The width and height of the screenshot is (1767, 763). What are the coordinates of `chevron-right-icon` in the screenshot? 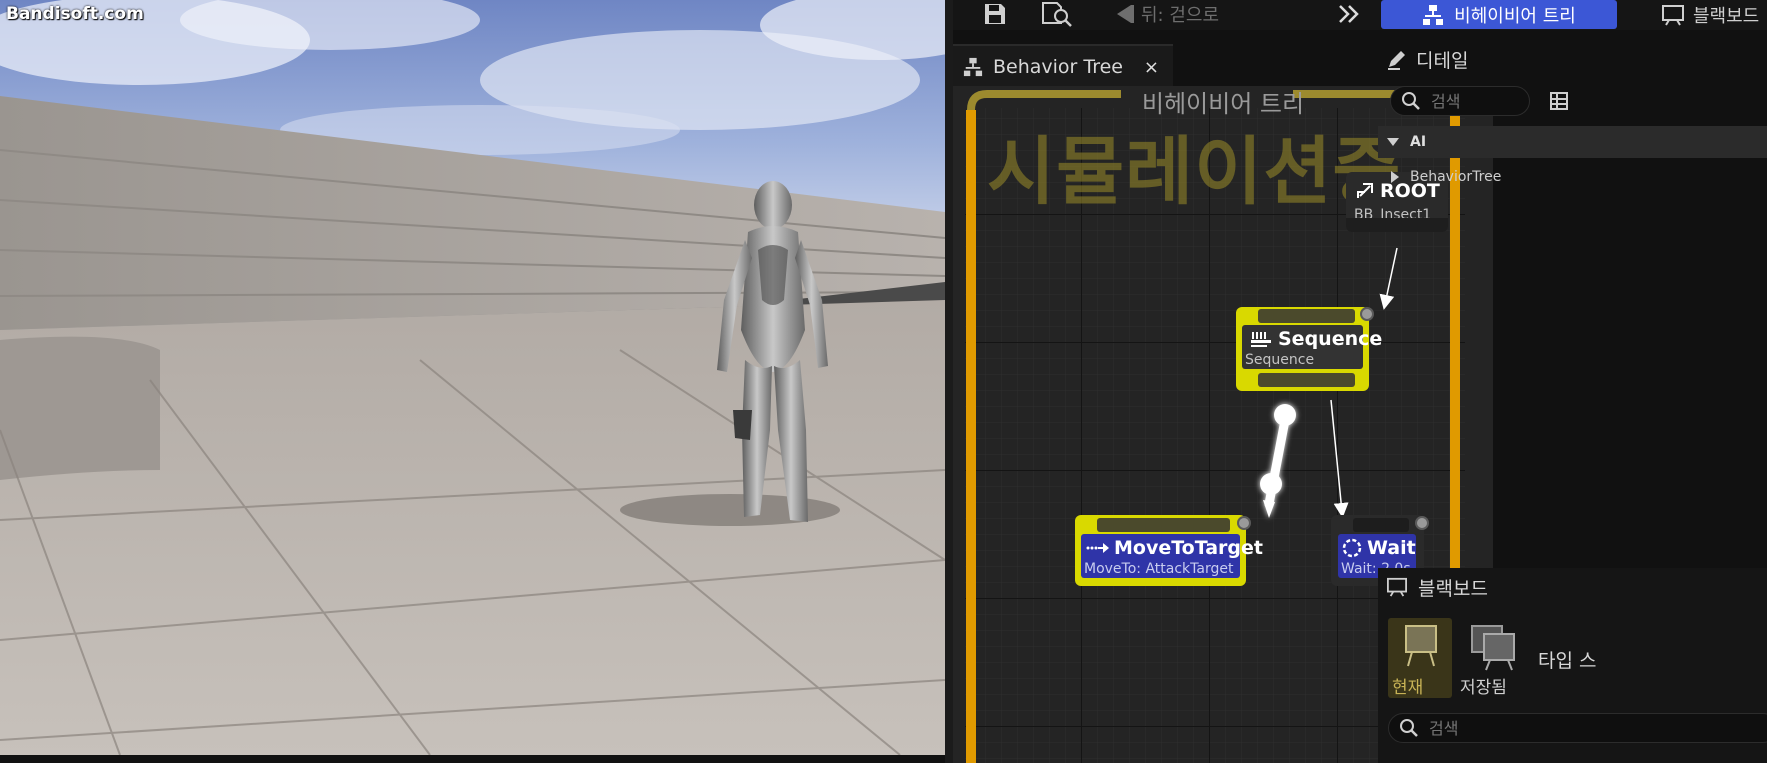 It's located at (1395, 177).